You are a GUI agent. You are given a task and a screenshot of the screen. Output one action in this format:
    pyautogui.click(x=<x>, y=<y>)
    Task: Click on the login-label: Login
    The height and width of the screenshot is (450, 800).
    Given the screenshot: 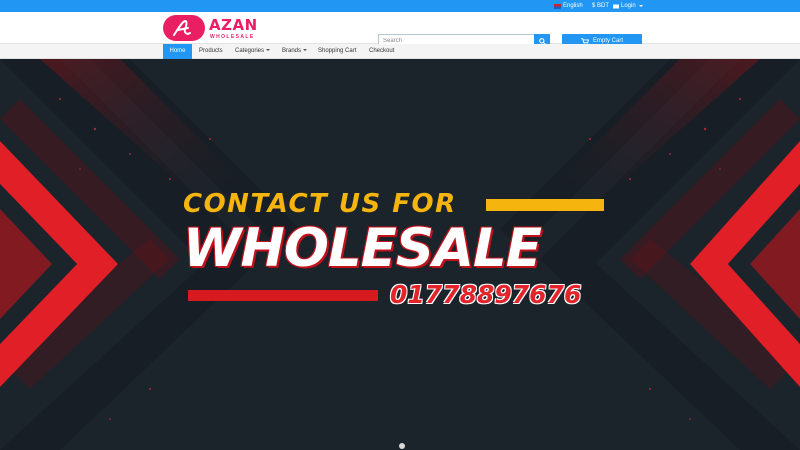 What is the action you would take?
    pyautogui.click(x=628, y=6)
    